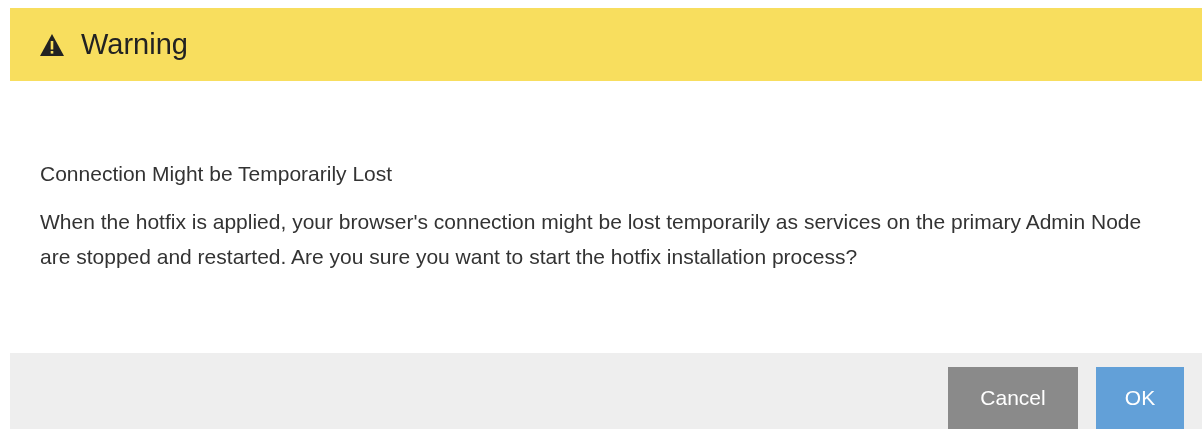 This screenshot has width=1202, height=429. What do you see at coordinates (52, 44) in the screenshot?
I see `warning-icon` at bounding box center [52, 44].